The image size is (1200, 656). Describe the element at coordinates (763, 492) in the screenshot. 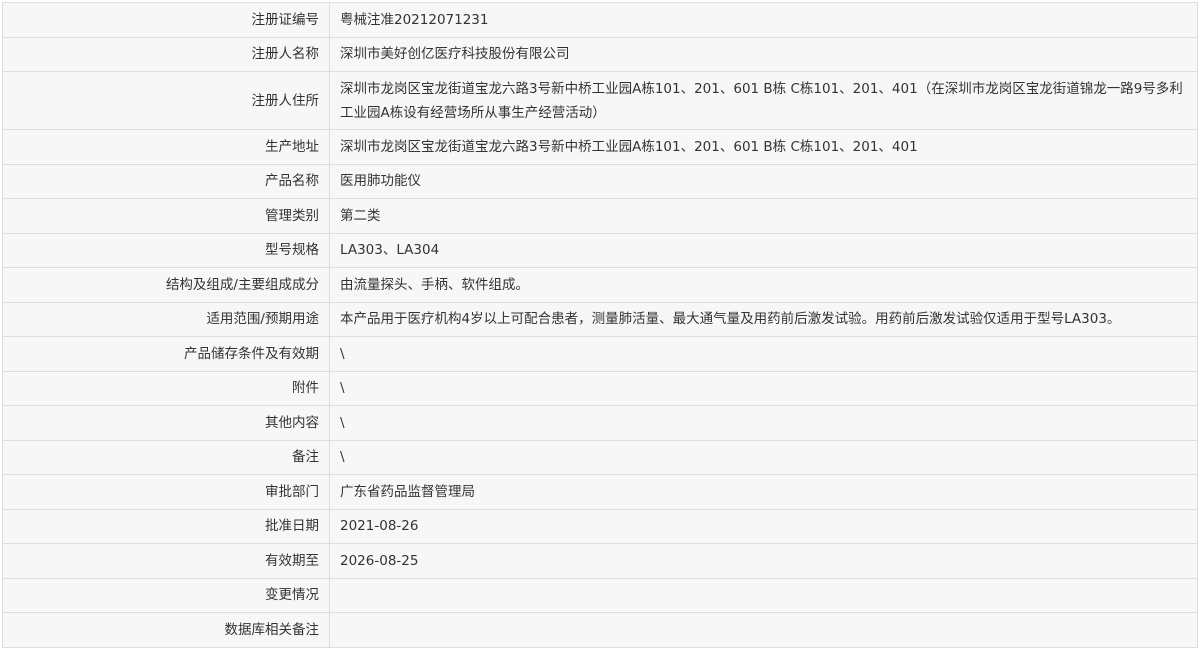

I see `field-value: 广东省药品监督管理局` at that location.